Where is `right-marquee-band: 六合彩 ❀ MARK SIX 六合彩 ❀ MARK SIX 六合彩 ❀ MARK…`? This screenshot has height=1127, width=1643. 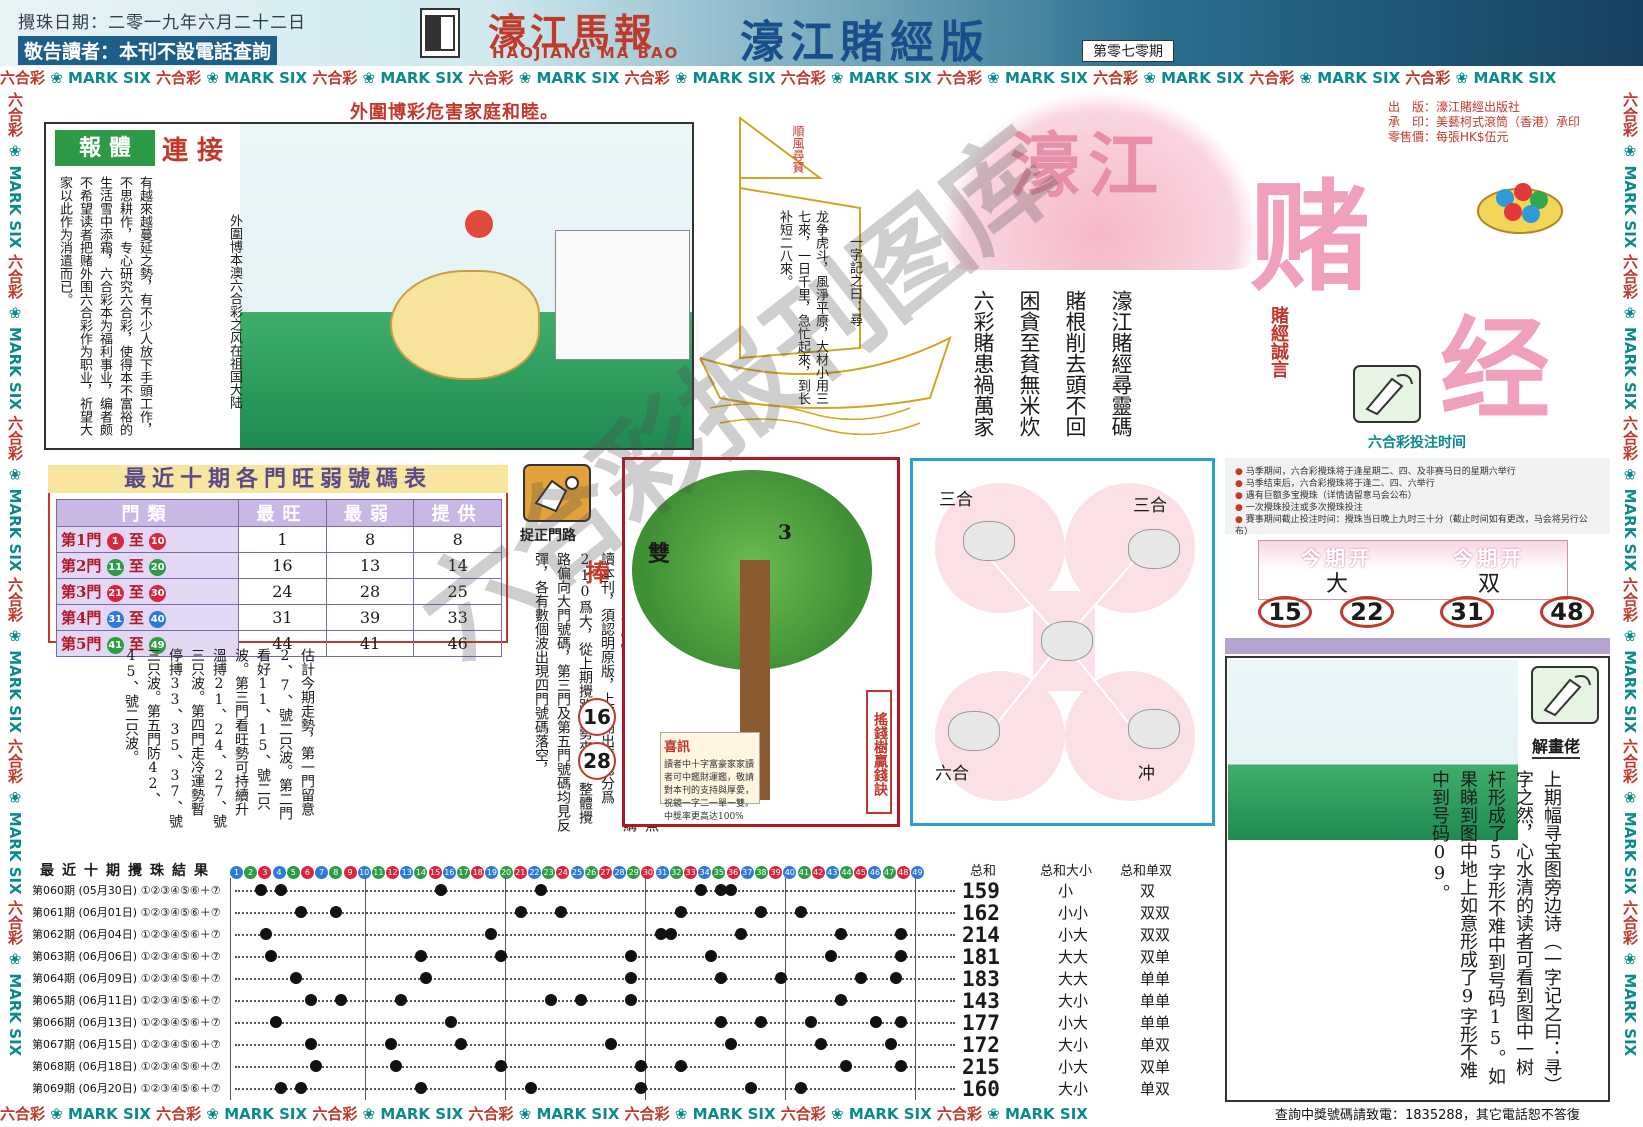 right-marquee-band: 六合彩 ❀ MARK SIX 六合彩 ❀ MARK SIX 六合彩 ❀ MARK… is located at coordinates (1628, 597).